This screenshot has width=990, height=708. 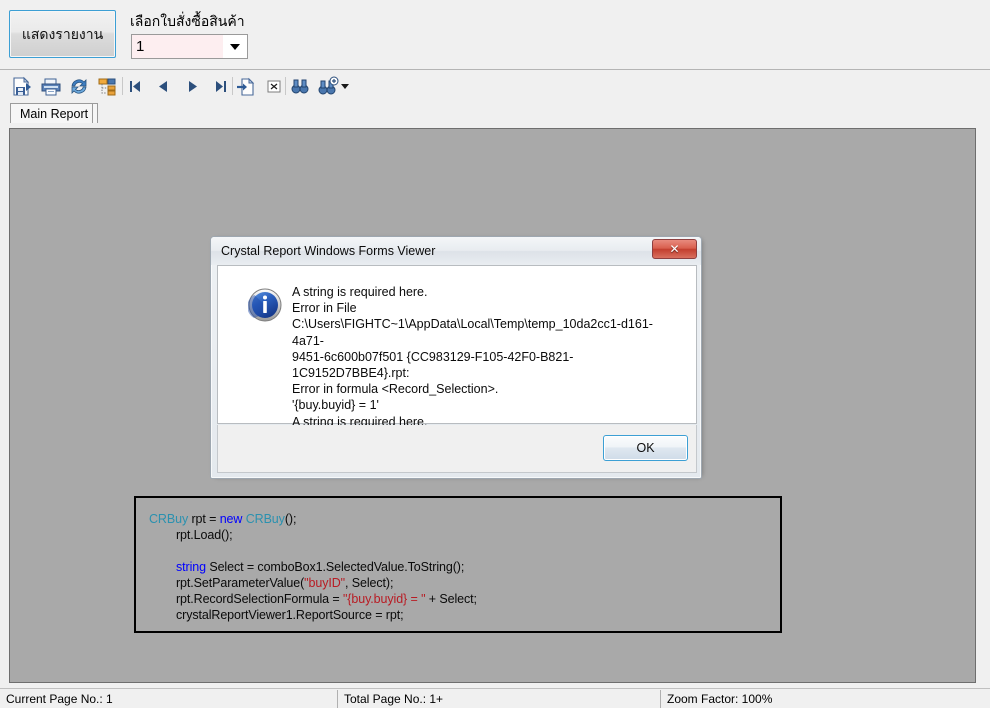 What do you see at coordinates (62, 34) in the screenshot?
I see `show-report-button: แสดงรายงาน` at bounding box center [62, 34].